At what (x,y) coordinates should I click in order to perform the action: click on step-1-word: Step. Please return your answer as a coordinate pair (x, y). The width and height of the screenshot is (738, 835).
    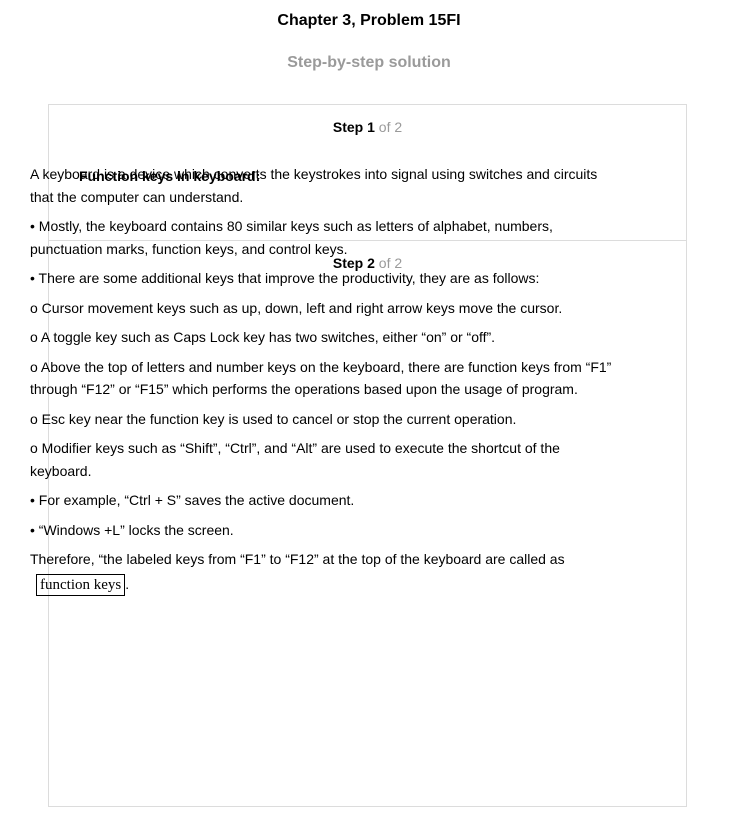
    Looking at the image, I should click on (348, 127).